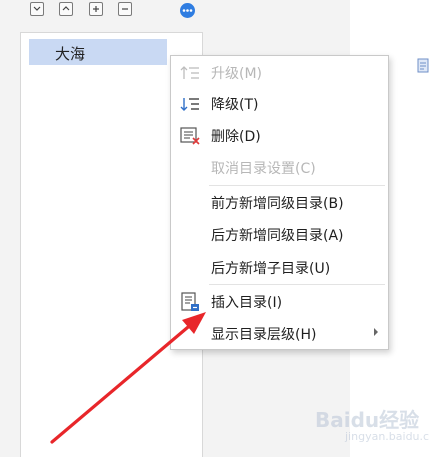 The height and width of the screenshot is (457, 429). I want to click on menu-item-label: 升级(M), so click(237, 74).